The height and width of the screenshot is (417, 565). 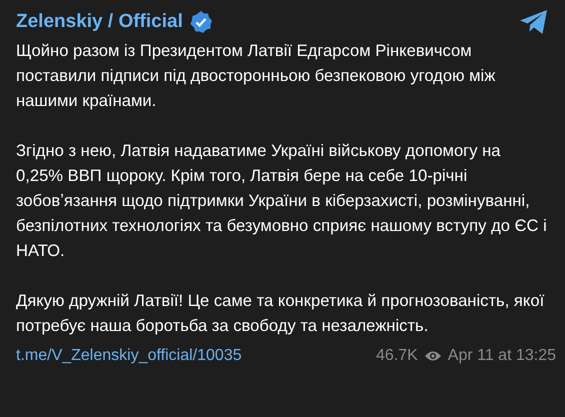 I want to click on post-date: Apr 11 at 13:25, so click(x=502, y=356).